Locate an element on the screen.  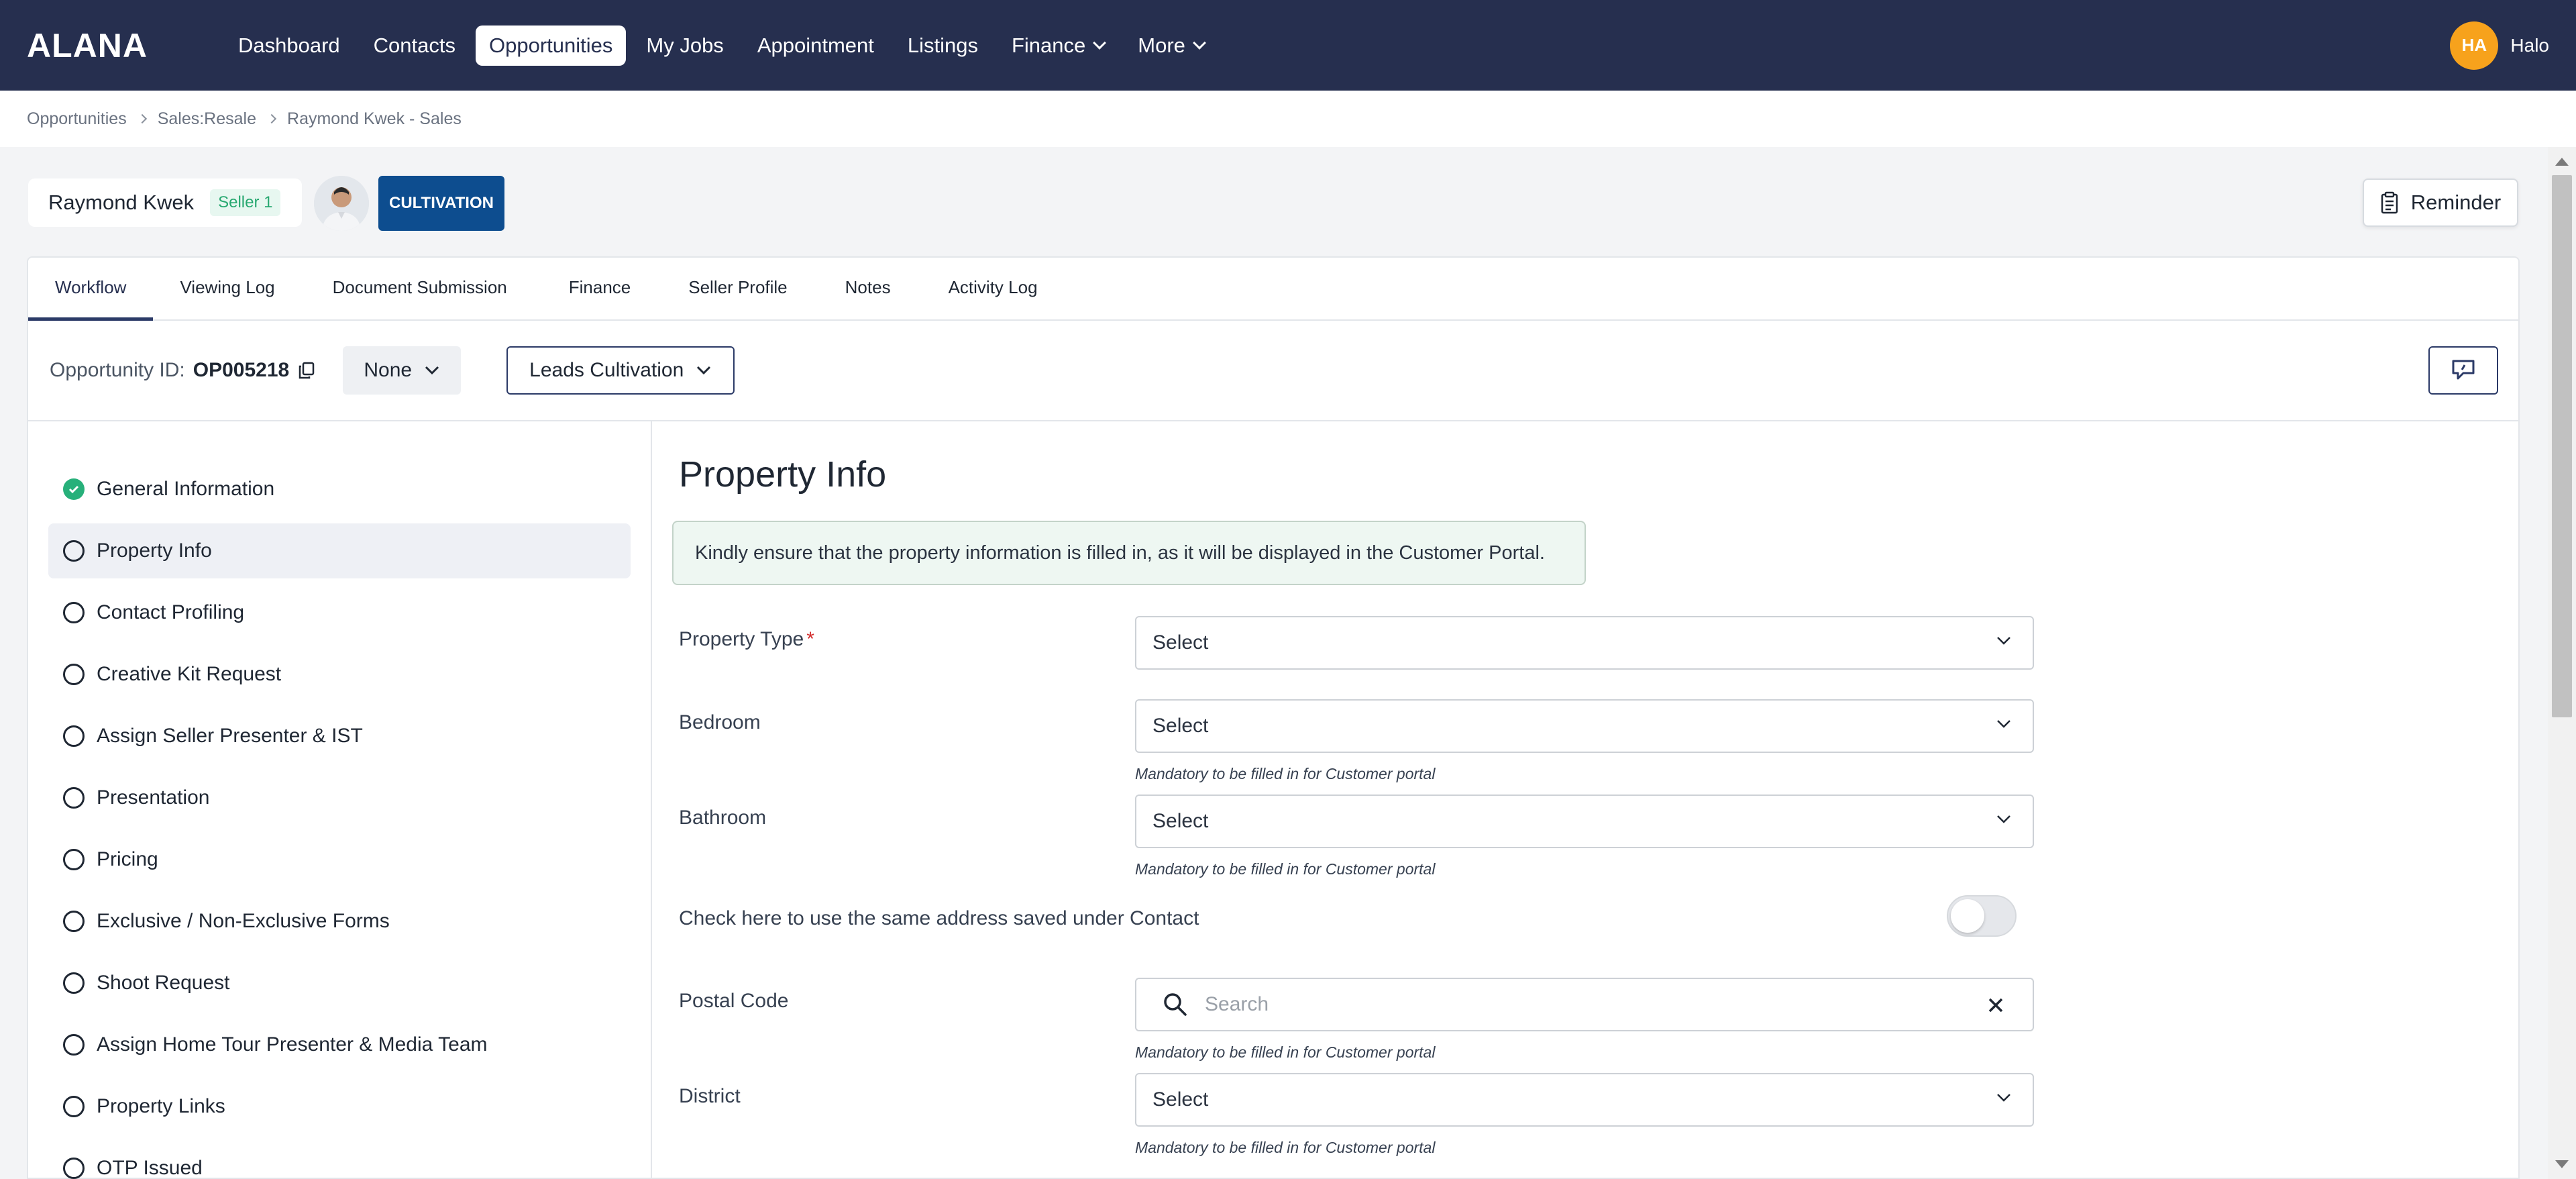
user-name: Halo is located at coordinates (2529, 45).